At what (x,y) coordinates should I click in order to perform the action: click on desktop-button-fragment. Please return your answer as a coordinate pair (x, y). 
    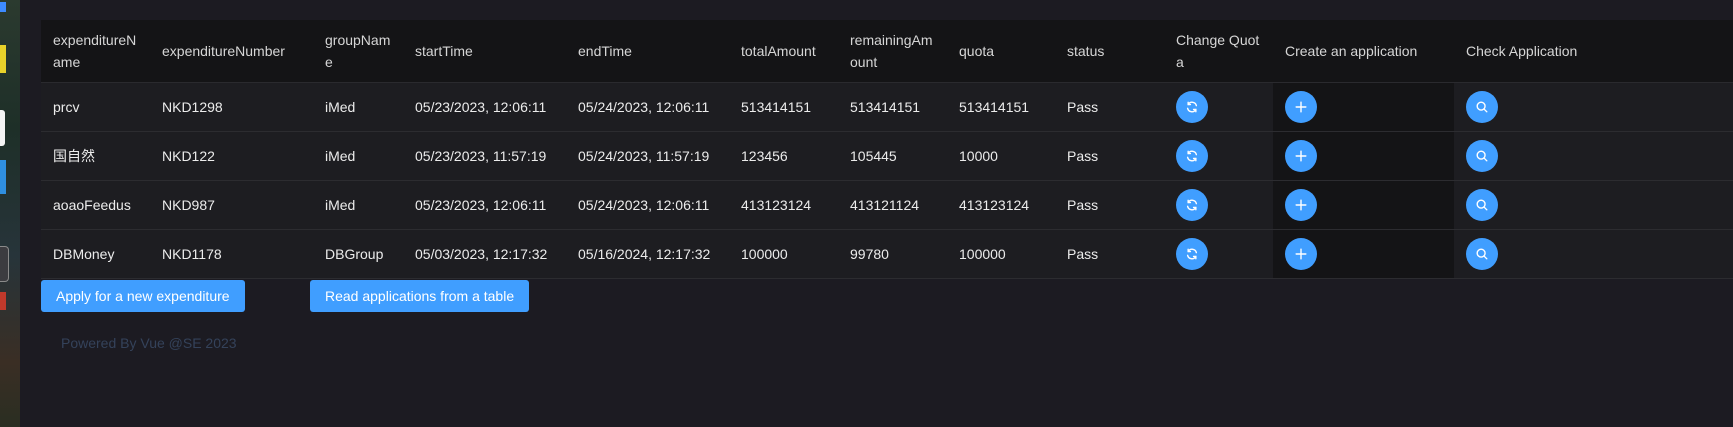
    Looking at the image, I should click on (4, 264).